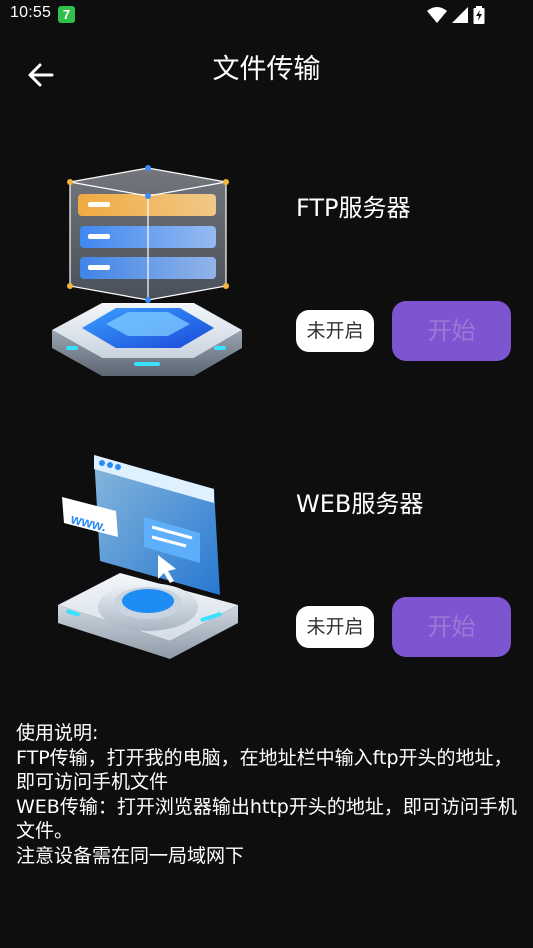 This screenshot has width=533, height=948. Describe the element at coordinates (146, 270) in the screenshot. I see `ftp-server-illustration` at that location.